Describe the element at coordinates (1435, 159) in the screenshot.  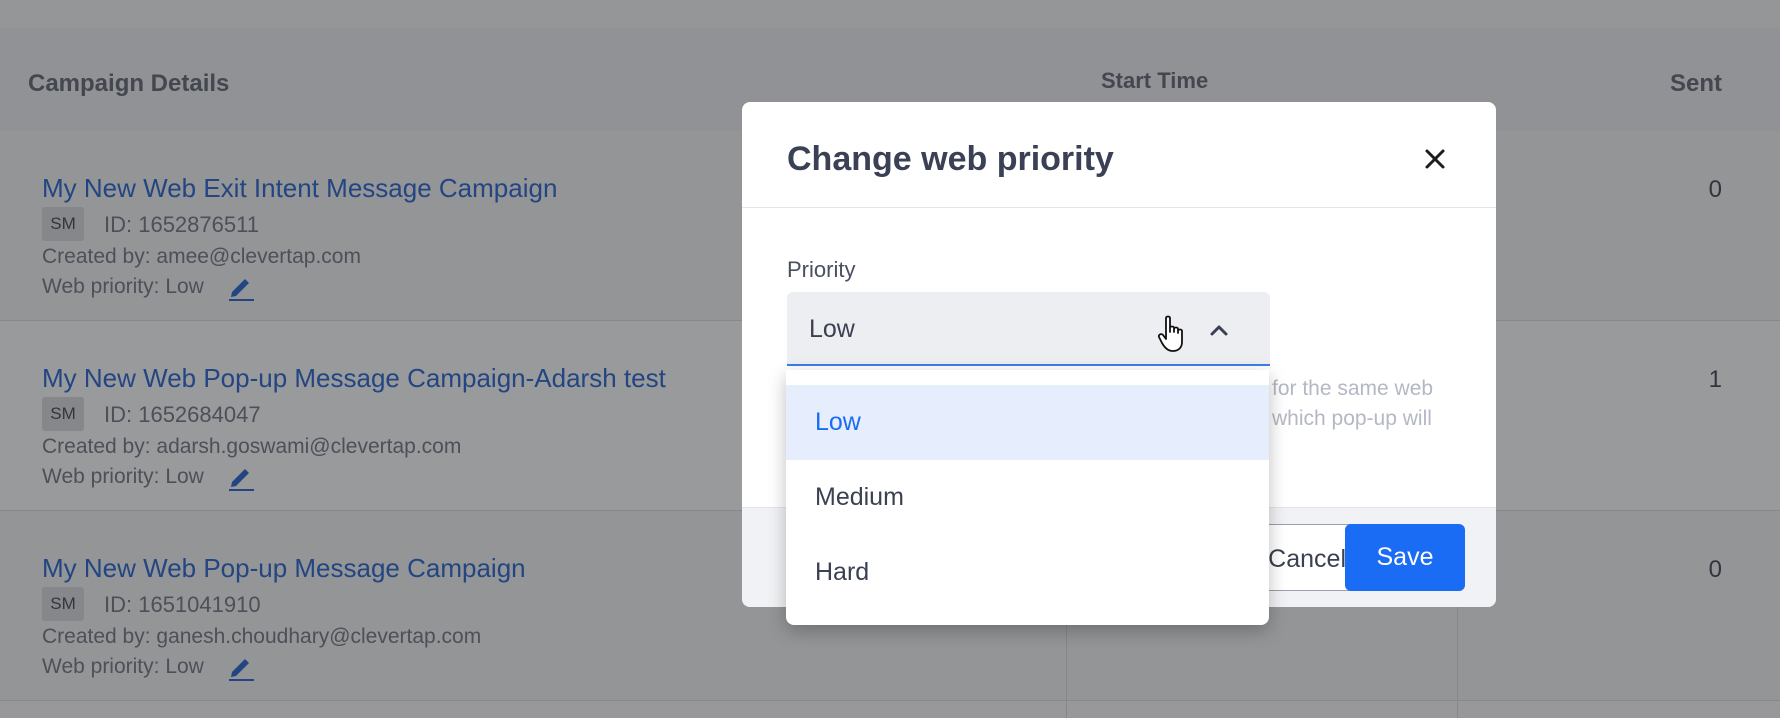
I see `close-icon` at that location.